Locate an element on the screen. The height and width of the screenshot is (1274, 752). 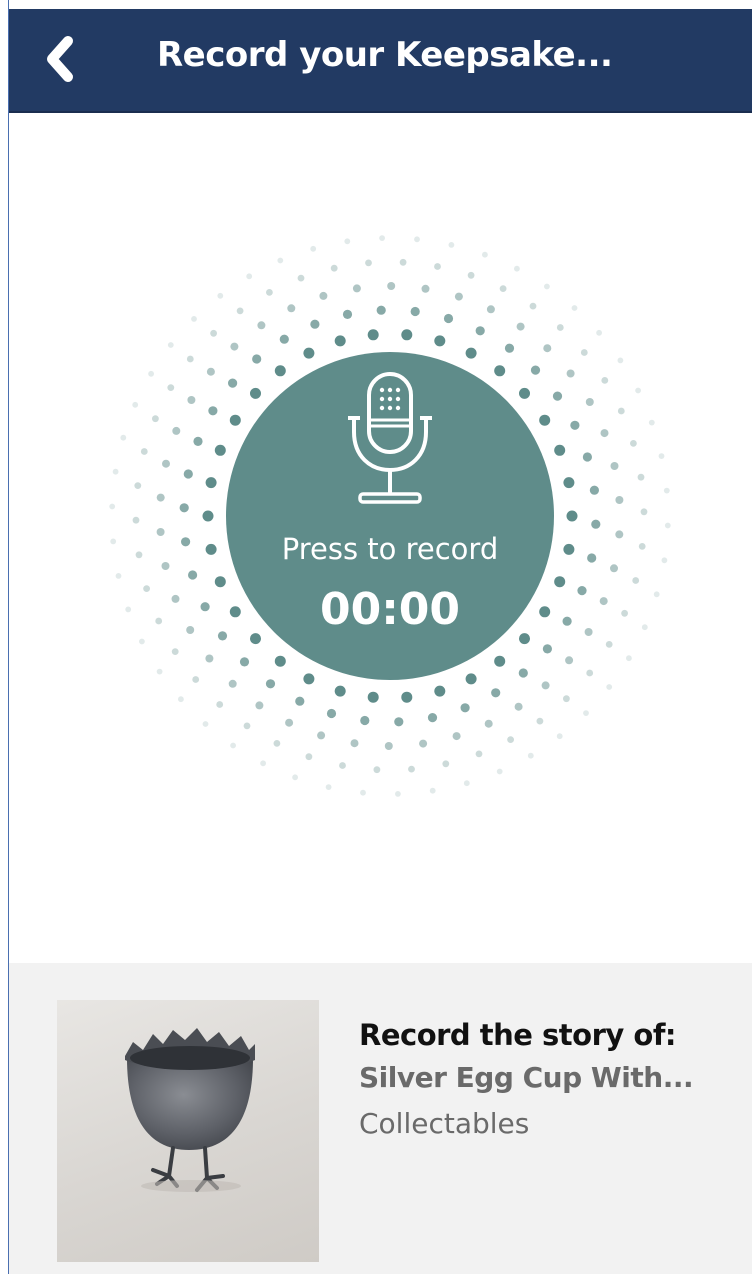
record-timer: 00:00 is located at coordinates (390, 609).